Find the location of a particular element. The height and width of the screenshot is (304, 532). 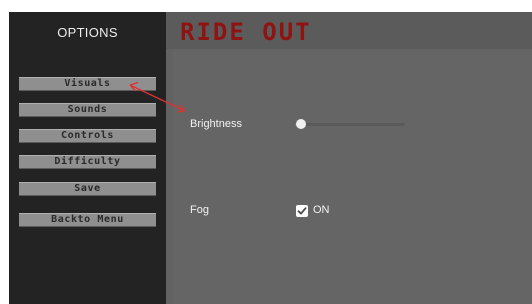

fog-checkbox is located at coordinates (302, 211).